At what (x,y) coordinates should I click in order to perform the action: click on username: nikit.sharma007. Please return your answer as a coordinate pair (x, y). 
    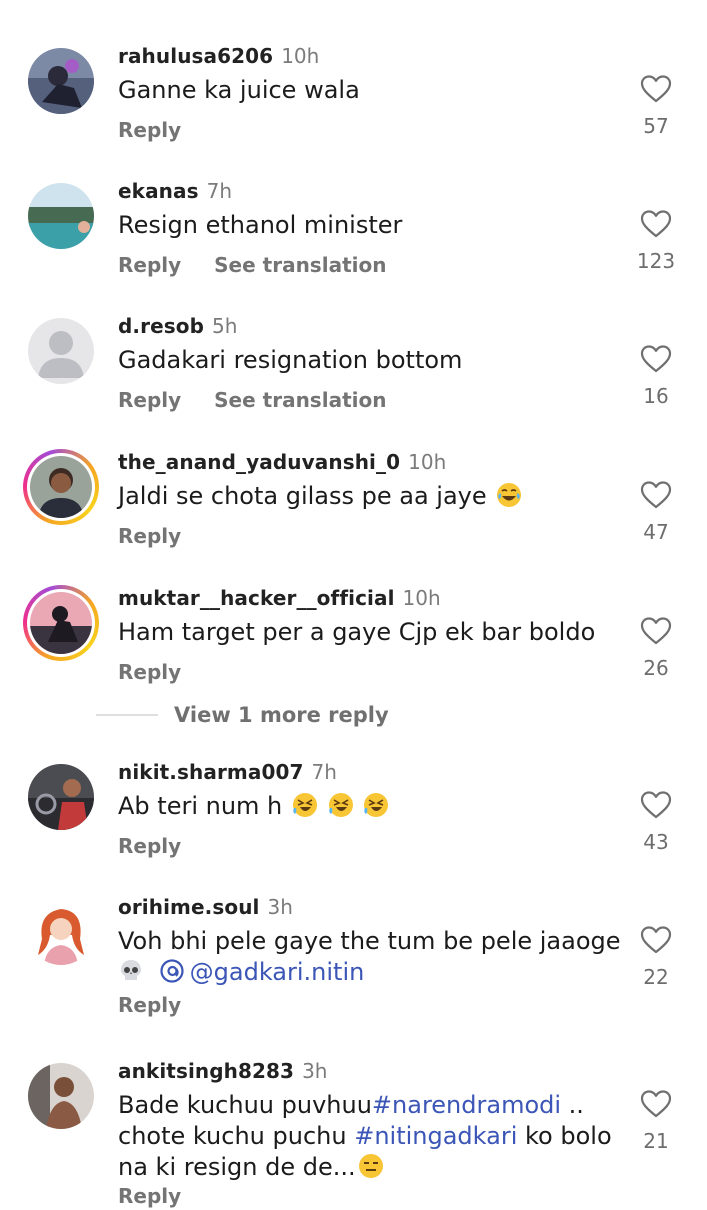
    Looking at the image, I should click on (211, 772).